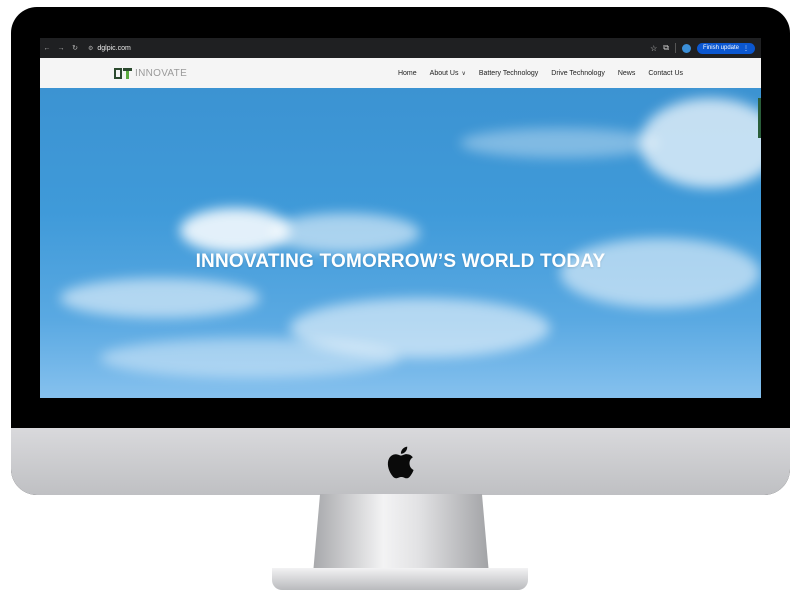  Describe the element at coordinates (113, 48) in the screenshot. I see `address-bar: dglpic.com` at that location.